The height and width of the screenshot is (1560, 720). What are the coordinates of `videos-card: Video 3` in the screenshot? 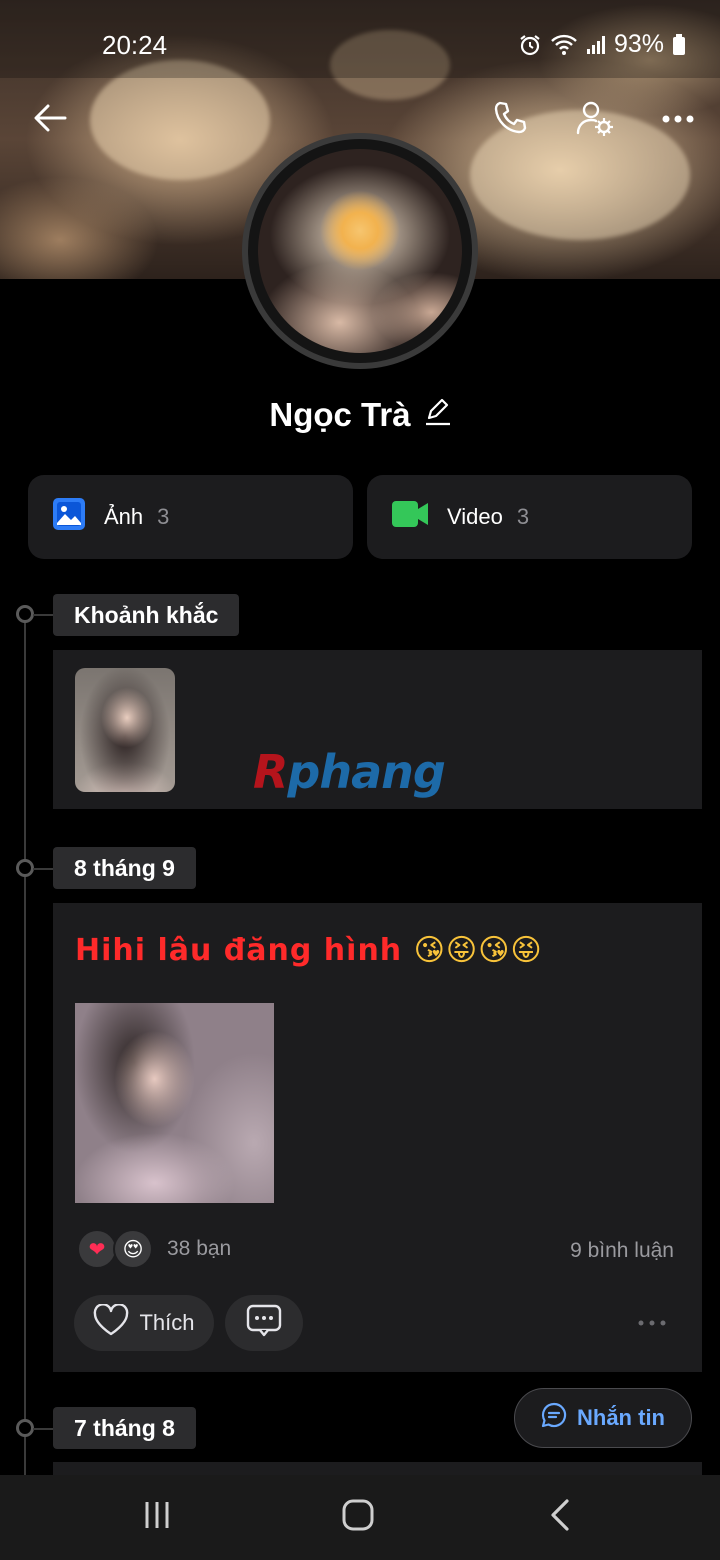 It's located at (529, 517).